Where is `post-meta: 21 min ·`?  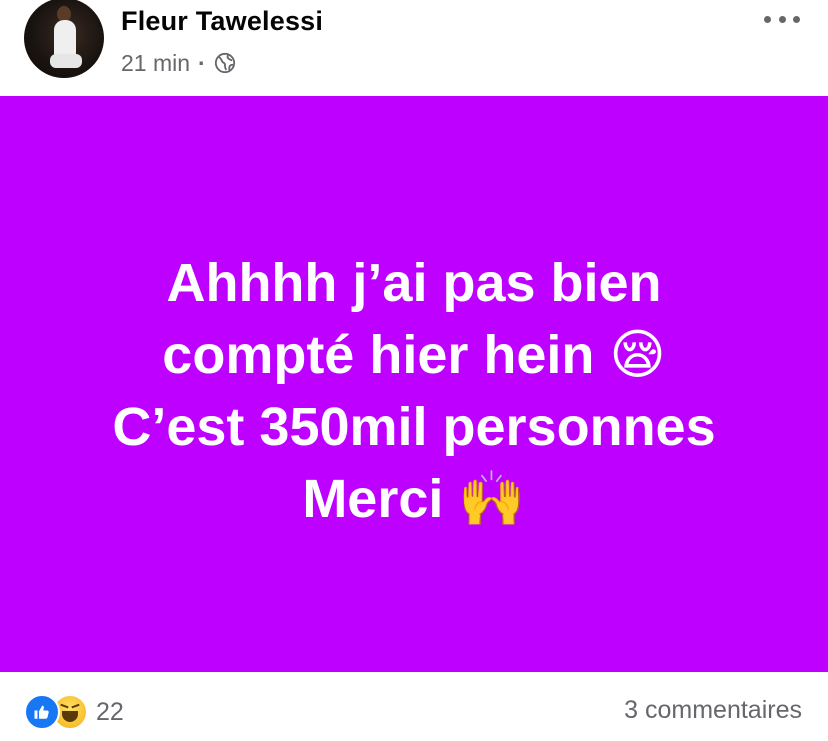 post-meta: 21 min · is located at coordinates (178, 63).